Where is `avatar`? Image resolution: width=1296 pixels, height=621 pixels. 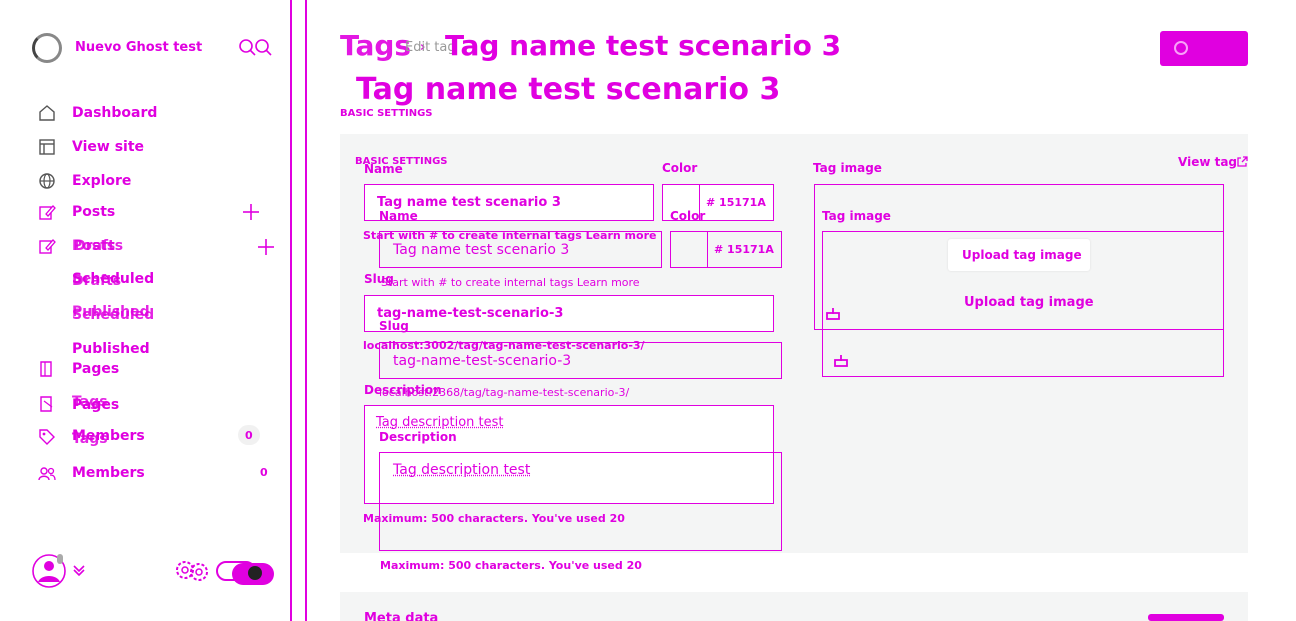
avatar is located at coordinates (49, 571).